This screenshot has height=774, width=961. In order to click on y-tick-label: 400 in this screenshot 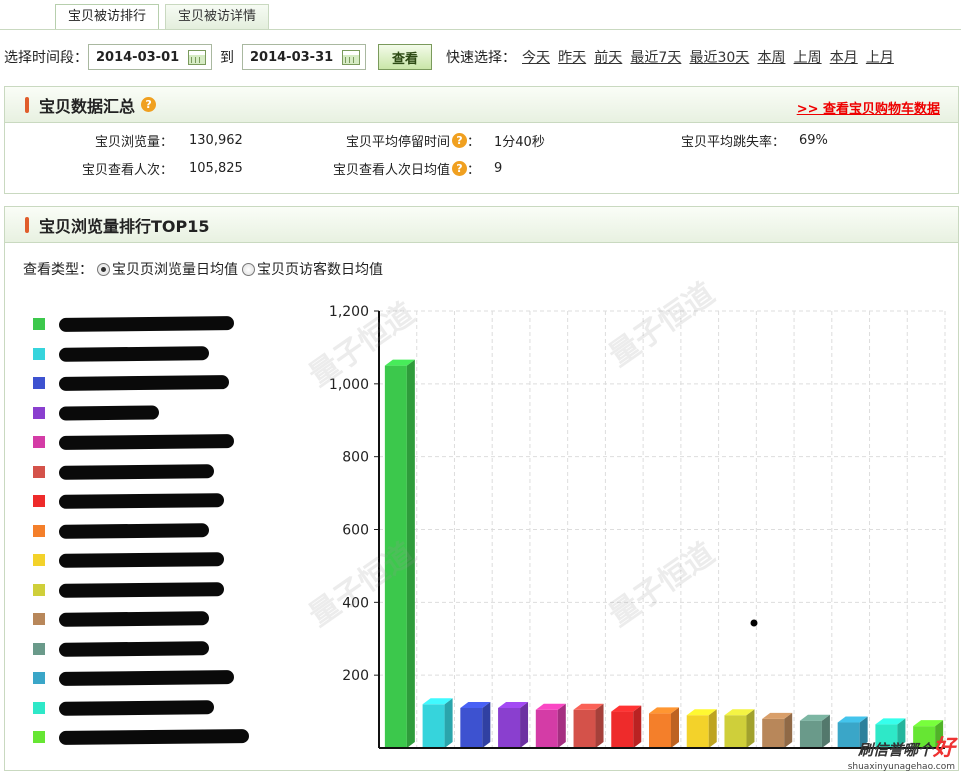, I will do `click(355, 603)`.